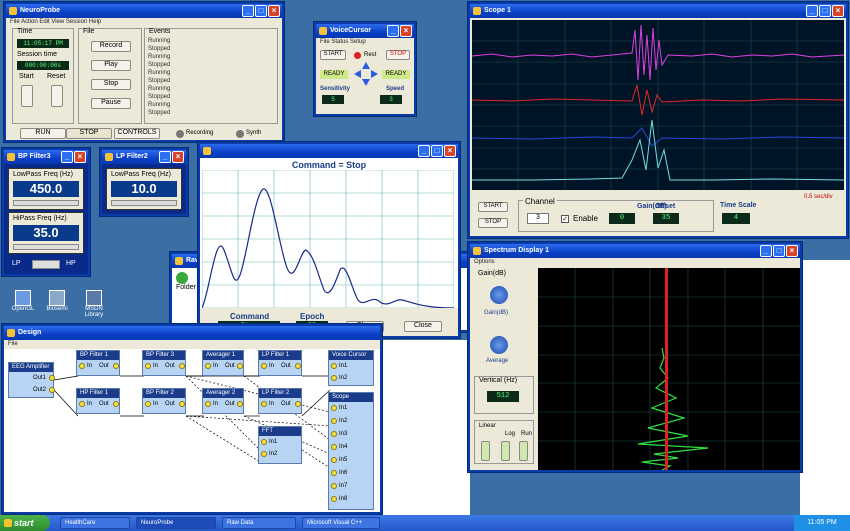  Describe the element at coordinates (43, 133) in the screenshot. I see `run-button: RUN` at that location.